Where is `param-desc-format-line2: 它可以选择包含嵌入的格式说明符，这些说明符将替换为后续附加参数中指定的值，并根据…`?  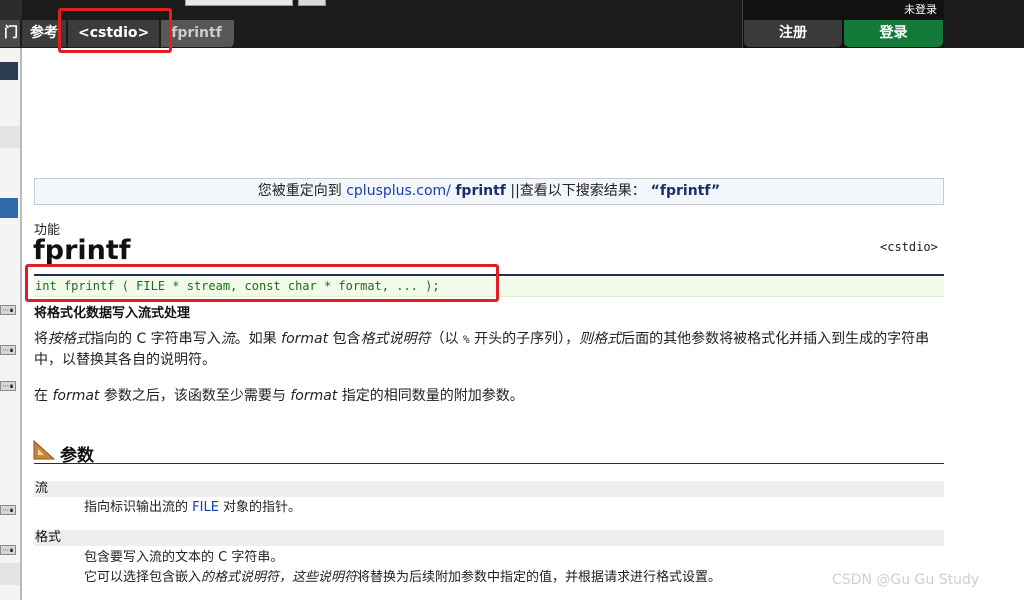 param-desc-format-line2: 它可以选择包含嵌入的格式说明符，这些说明符将替换为后续附加参数中指定的值，并根据… is located at coordinates (402, 578).